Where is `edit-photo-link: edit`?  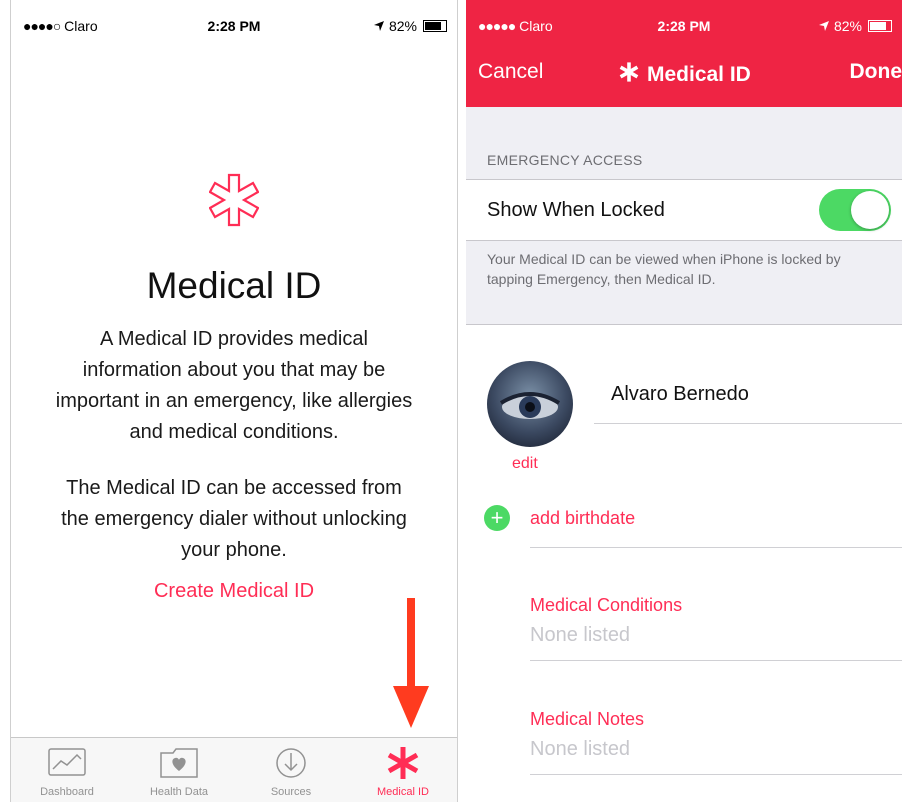 edit-photo-link: edit is located at coordinates (525, 464).